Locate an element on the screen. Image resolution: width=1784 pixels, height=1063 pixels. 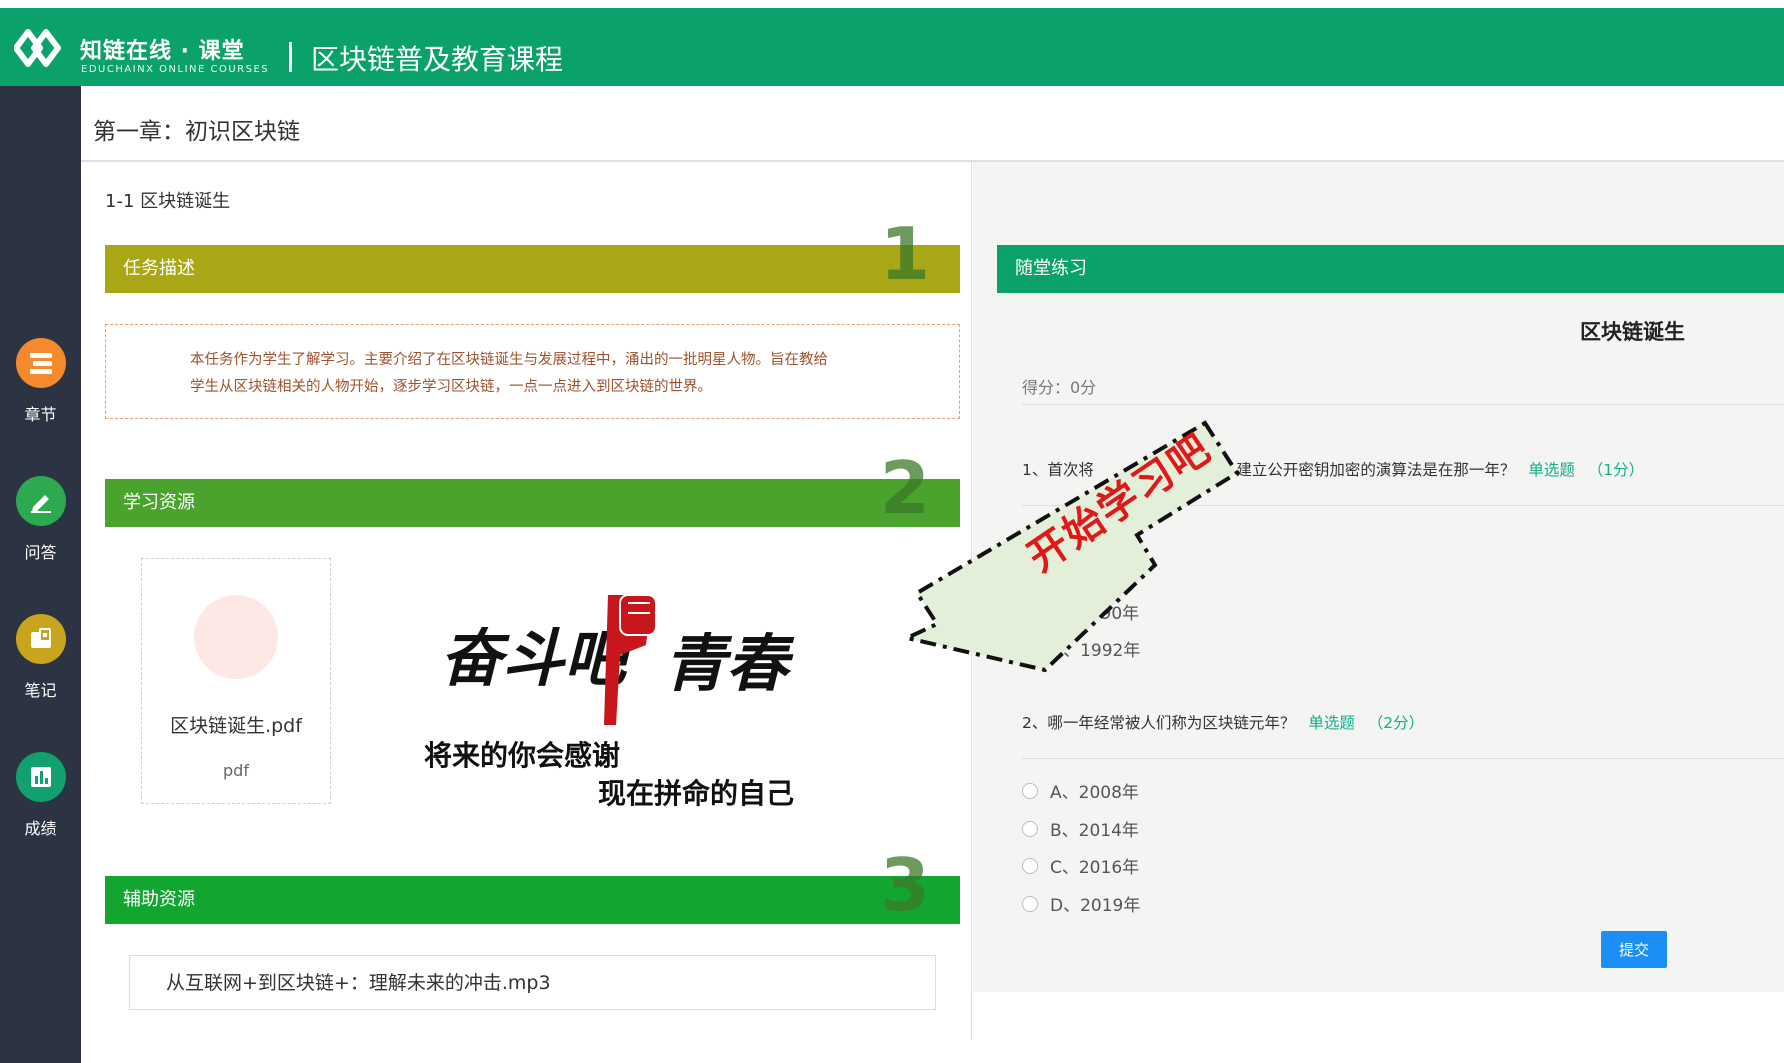
task-header: 任务描述 1 is located at coordinates (532, 254).